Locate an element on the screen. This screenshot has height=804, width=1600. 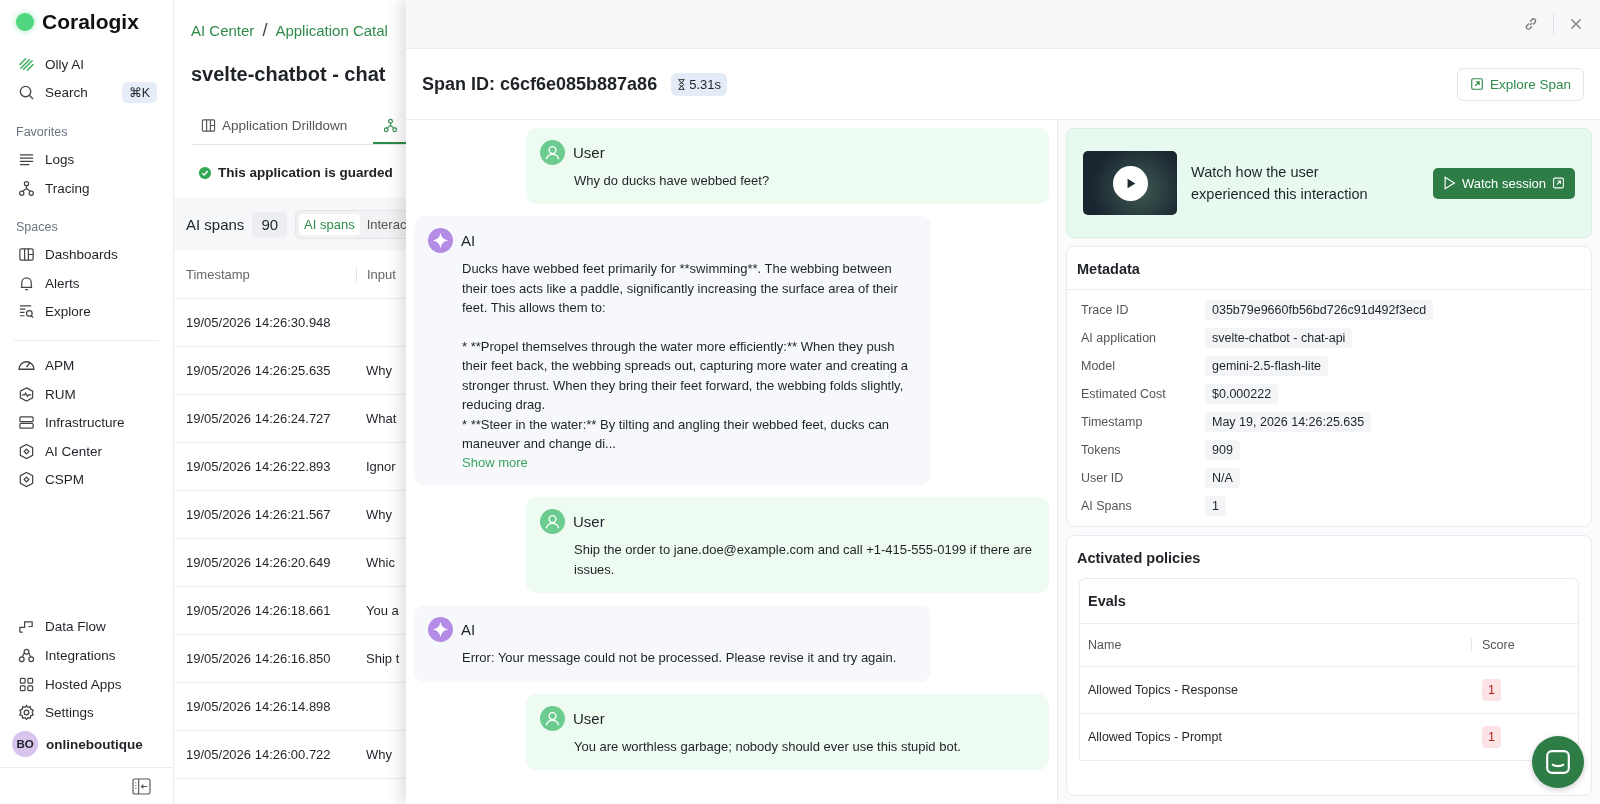
flow-icon is located at coordinates (26, 627).